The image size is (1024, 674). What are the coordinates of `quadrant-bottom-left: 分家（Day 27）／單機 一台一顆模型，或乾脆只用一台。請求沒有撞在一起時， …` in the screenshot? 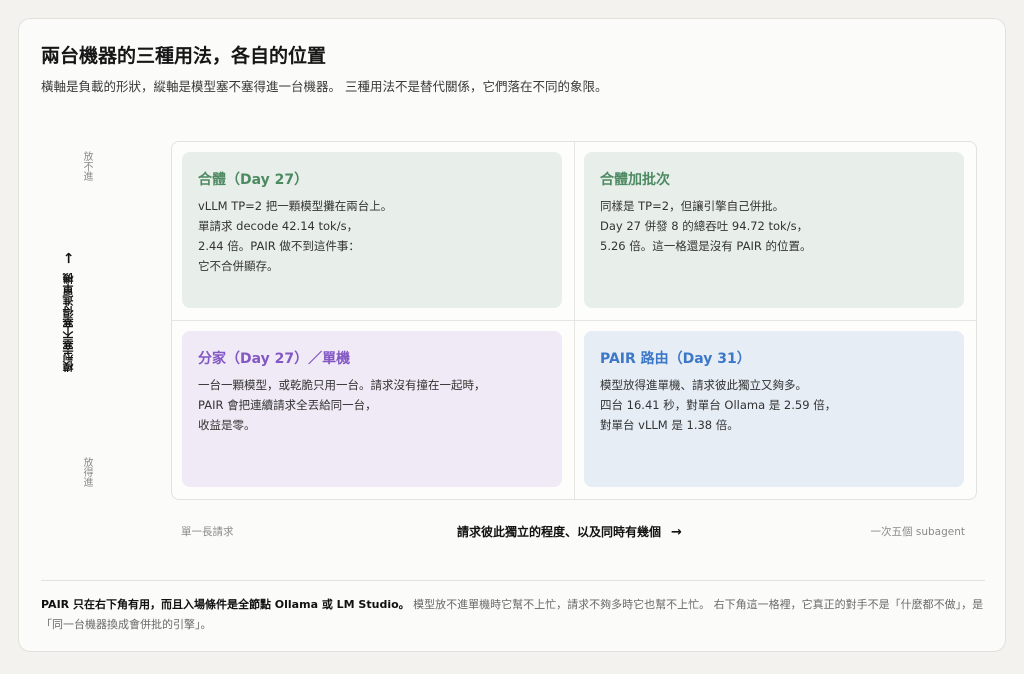 It's located at (372, 409).